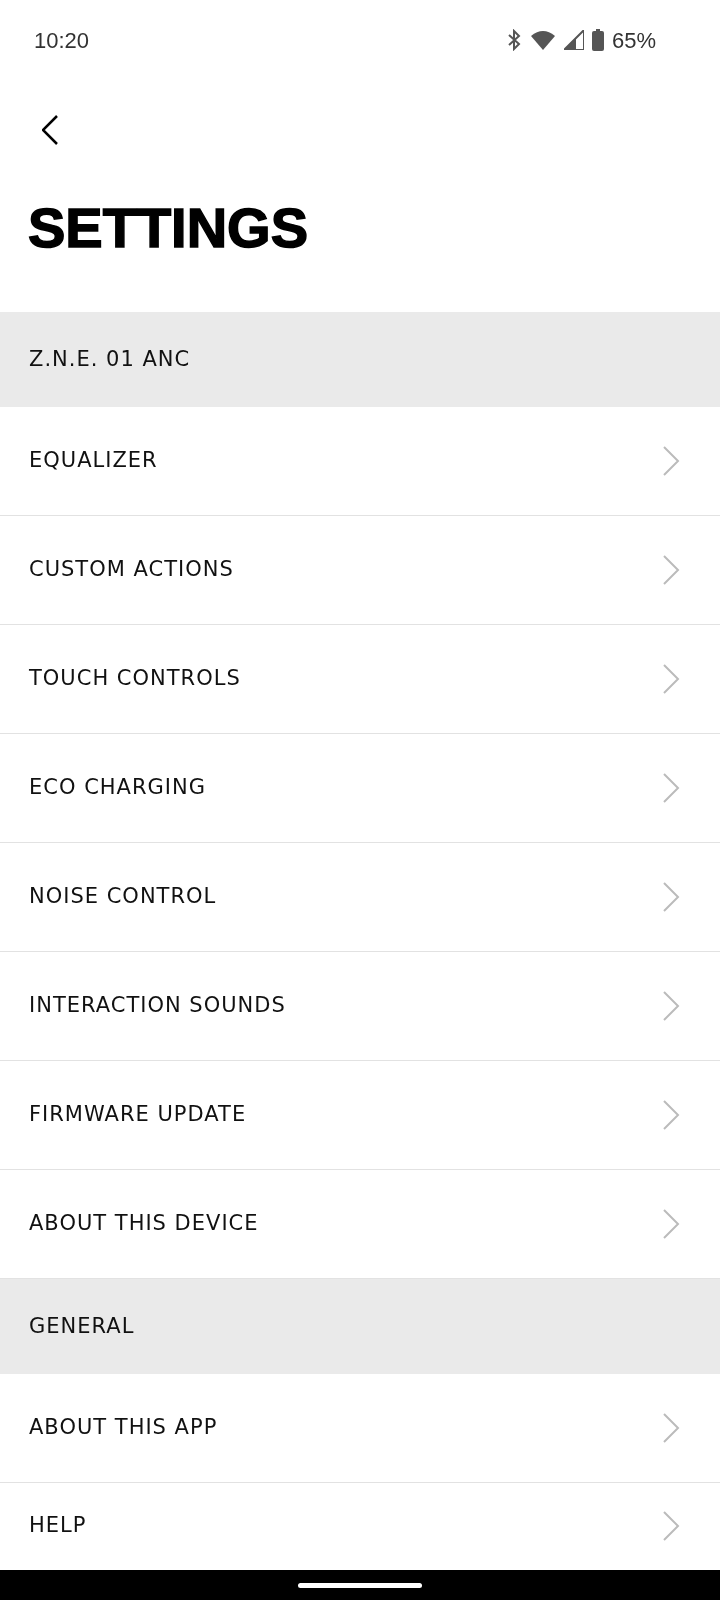 The height and width of the screenshot is (1600, 720). What do you see at coordinates (360, 679) in the screenshot?
I see `settings-row: TOUCH CONTROLS` at bounding box center [360, 679].